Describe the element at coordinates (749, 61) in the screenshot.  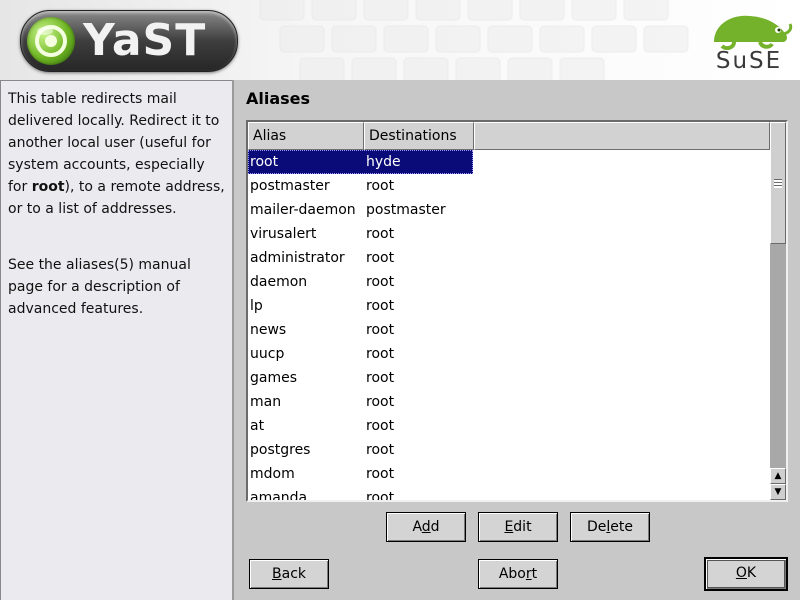
I see `suse-logo-text: SuSE` at that location.